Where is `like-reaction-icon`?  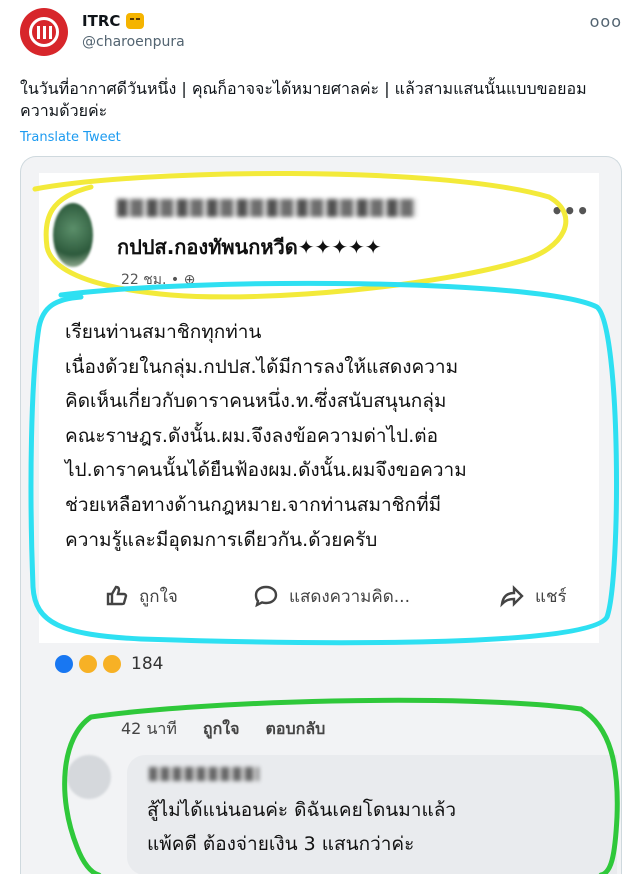 like-reaction-icon is located at coordinates (64, 664).